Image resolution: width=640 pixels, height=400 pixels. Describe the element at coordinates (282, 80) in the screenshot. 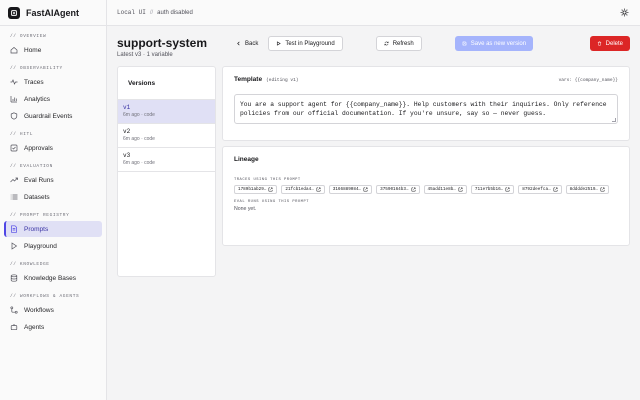

I see `template-editing-note: (editing v1)` at that location.